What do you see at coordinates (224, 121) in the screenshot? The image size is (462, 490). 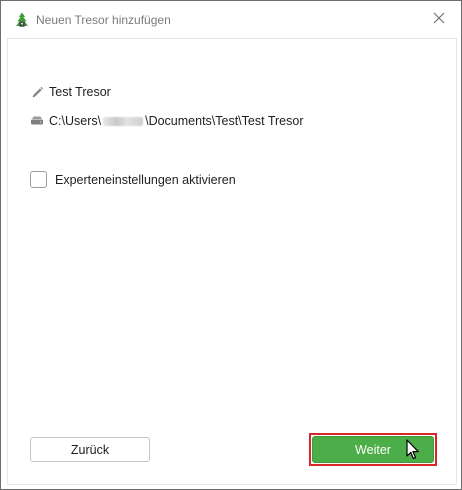 I see `vault-path-suffix: \Documents\Test\Test Tresor` at bounding box center [224, 121].